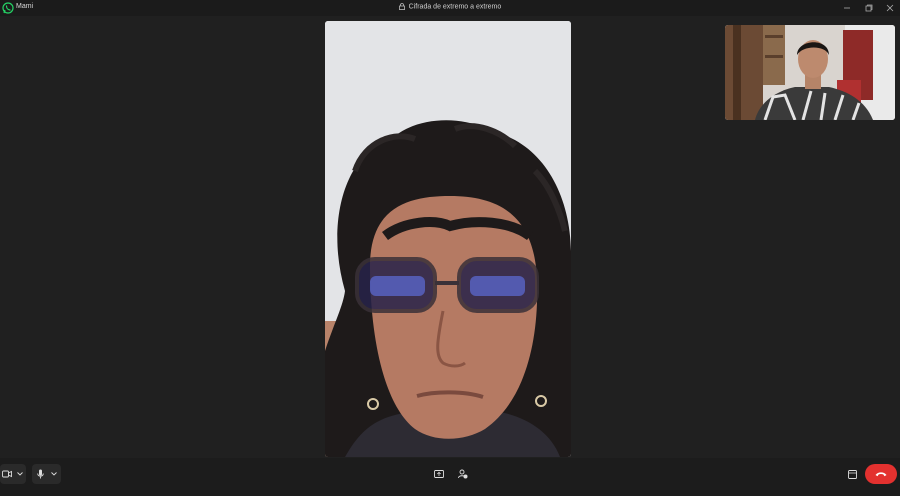  I want to click on maximize-button, so click(869, 8).